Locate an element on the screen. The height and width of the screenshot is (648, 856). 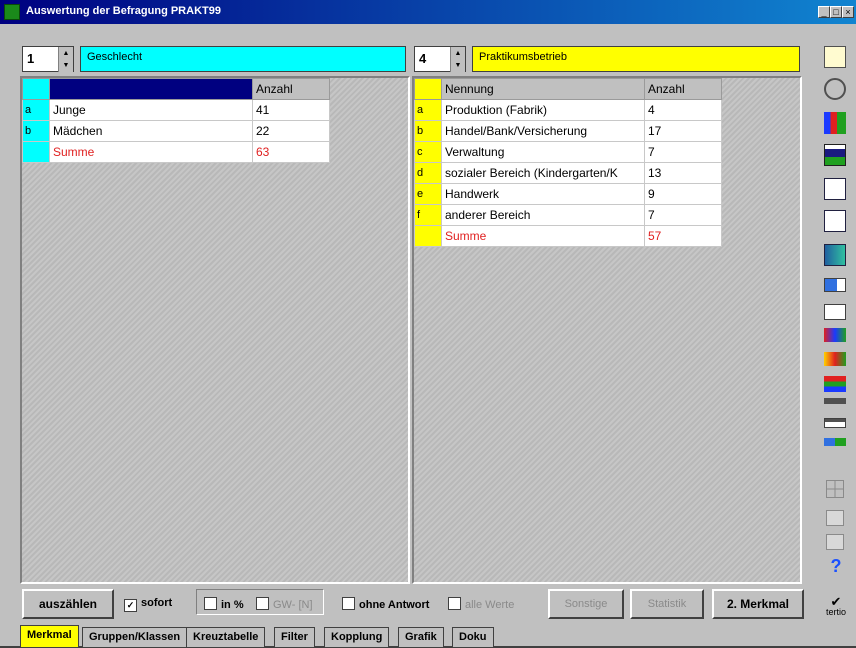
row-key: d is located at coordinates (428, 173).